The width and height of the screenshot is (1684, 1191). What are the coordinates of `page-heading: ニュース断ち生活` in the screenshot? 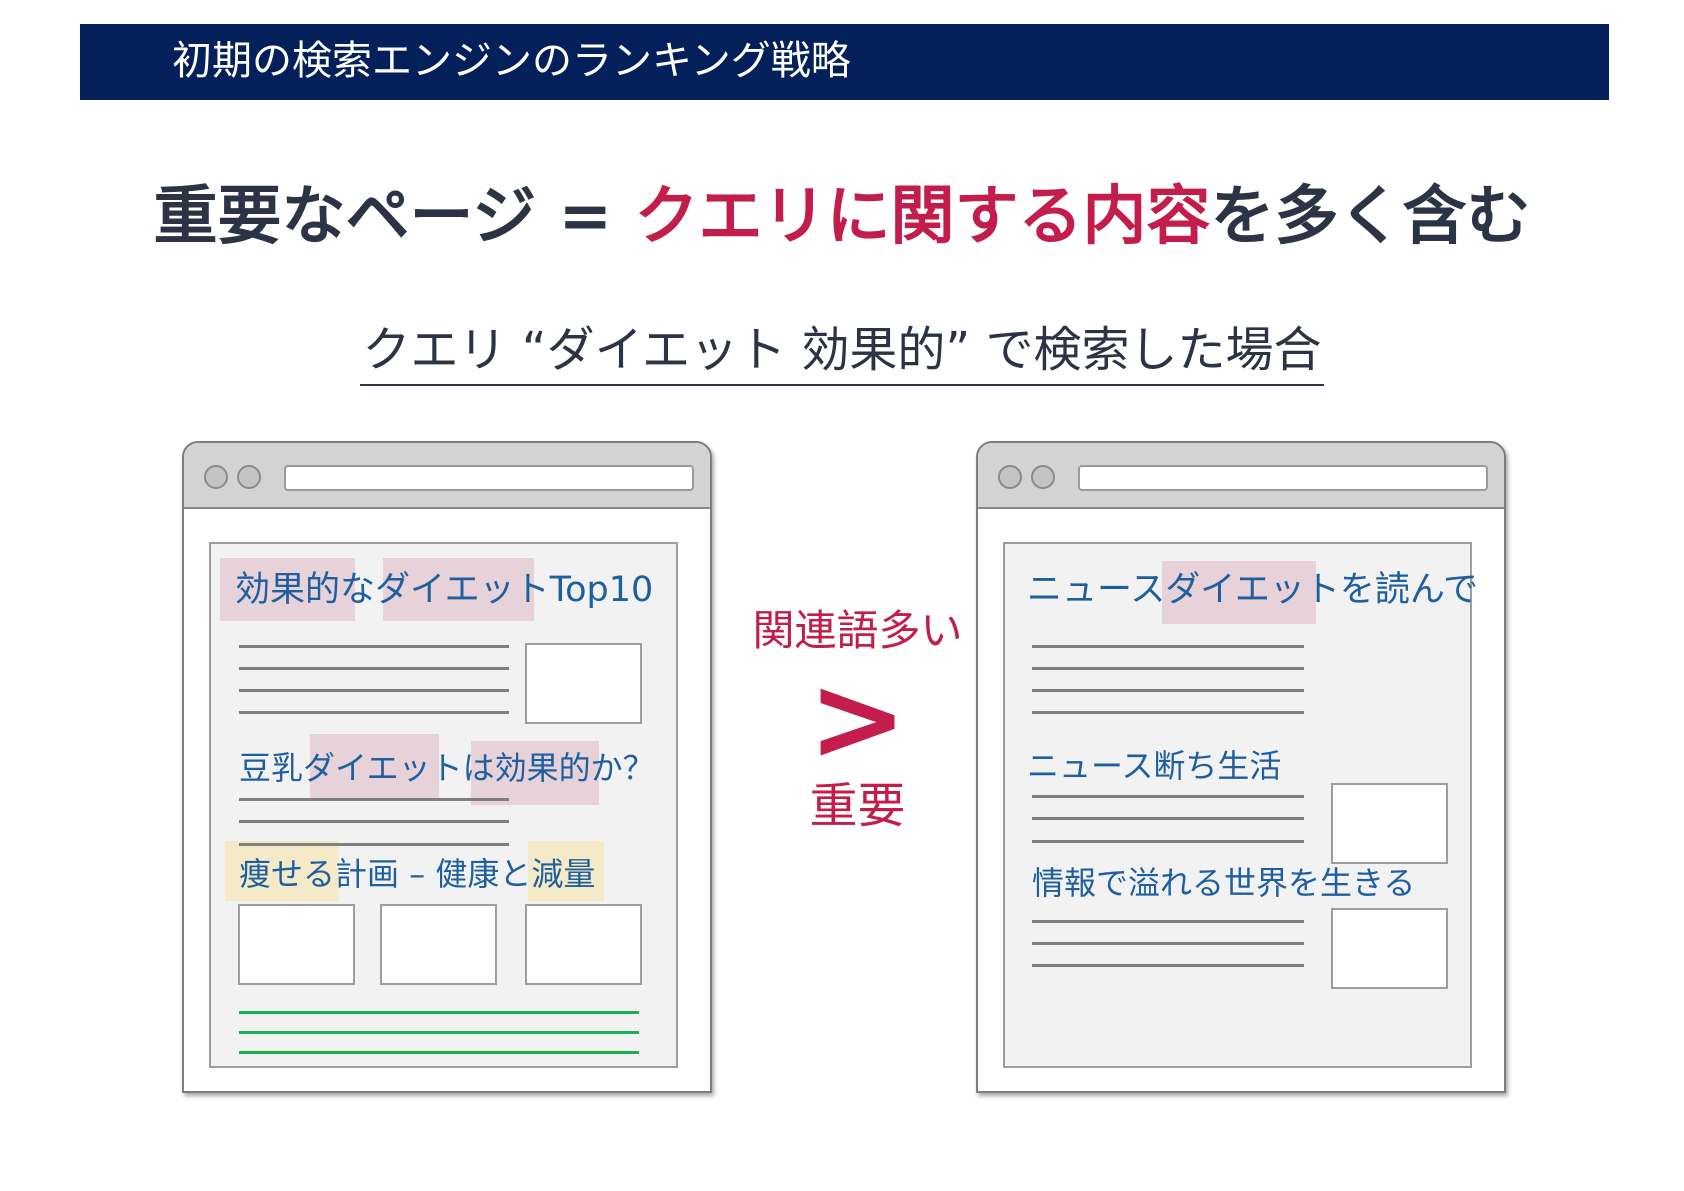 It's located at (1154, 766).